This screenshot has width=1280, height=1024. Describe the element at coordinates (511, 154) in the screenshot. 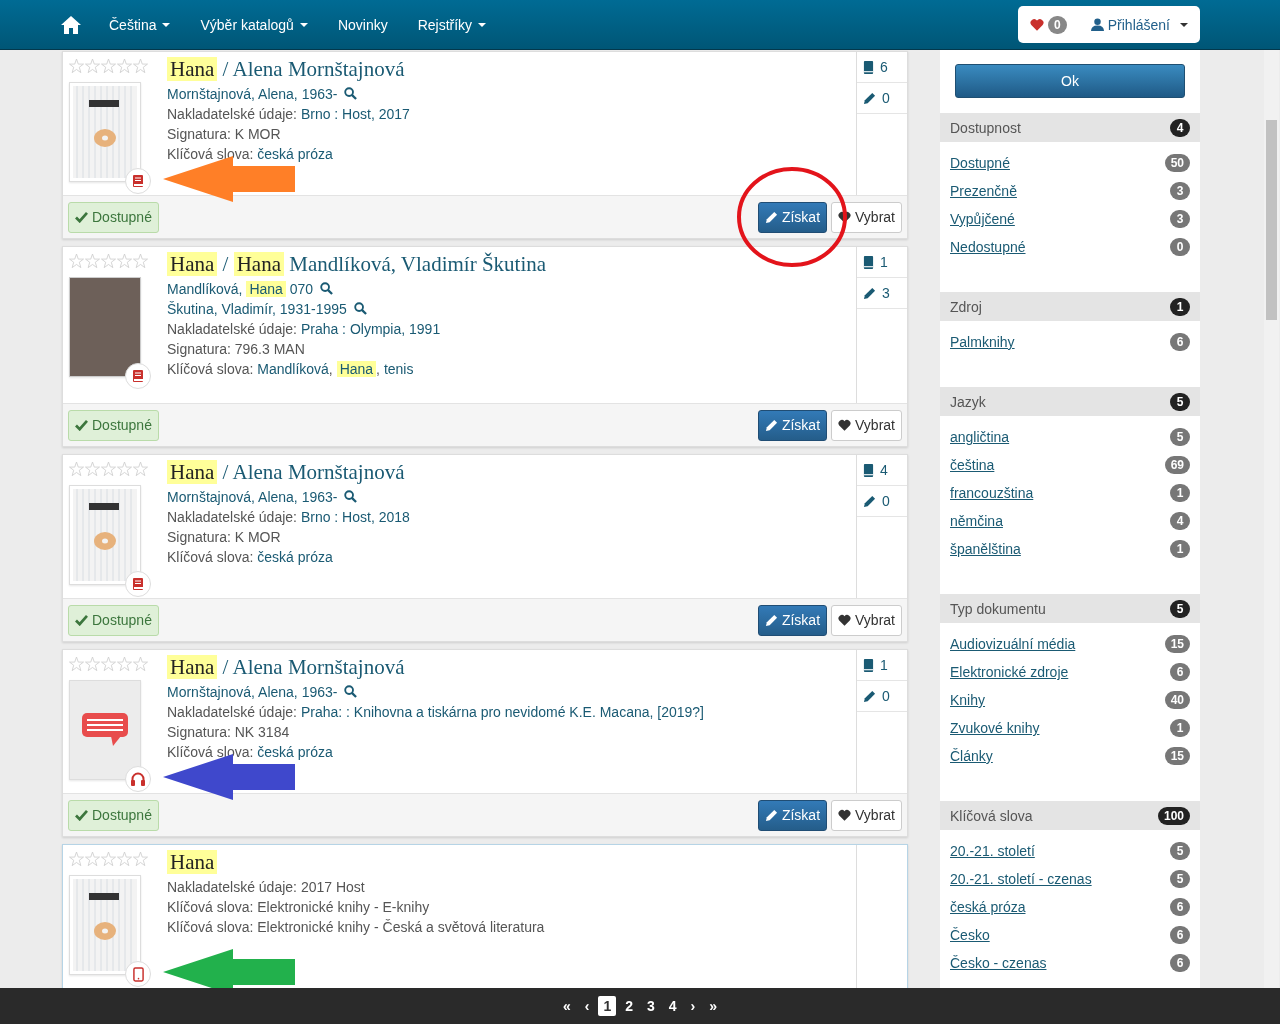

I see `record-field: Klíčová slova: česká próza` at that location.